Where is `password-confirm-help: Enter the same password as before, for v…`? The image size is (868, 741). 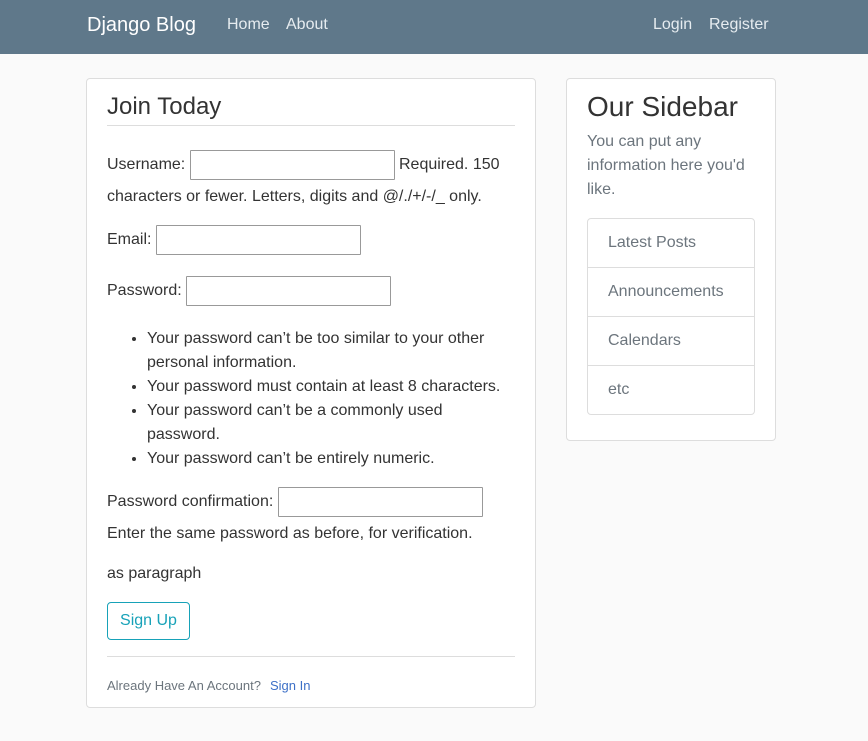
password-confirm-help: Enter the same password as before, for v… is located at coordinates (290, 533).